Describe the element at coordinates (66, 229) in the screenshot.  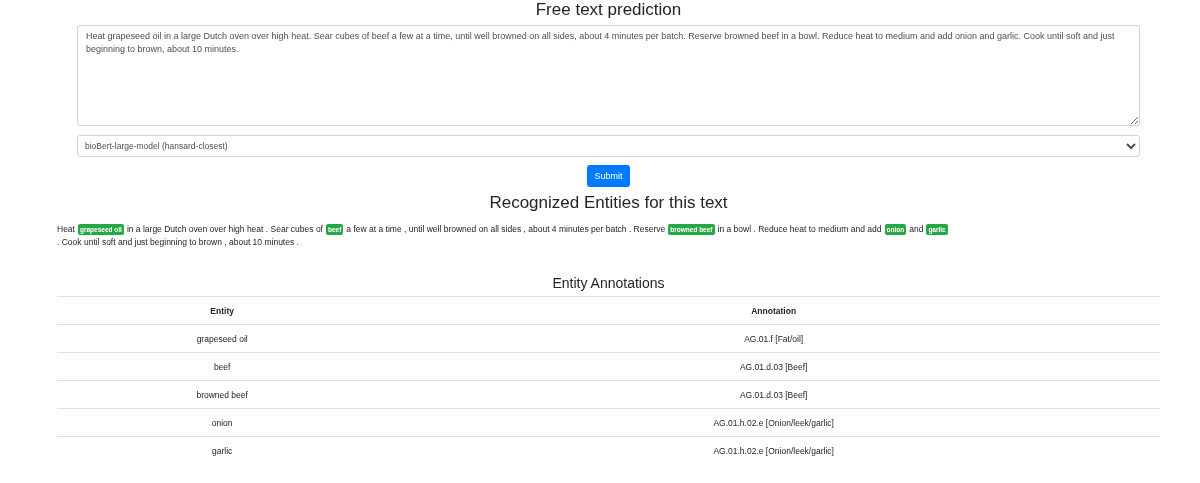
I see `annotated-text: Heat` at that location.